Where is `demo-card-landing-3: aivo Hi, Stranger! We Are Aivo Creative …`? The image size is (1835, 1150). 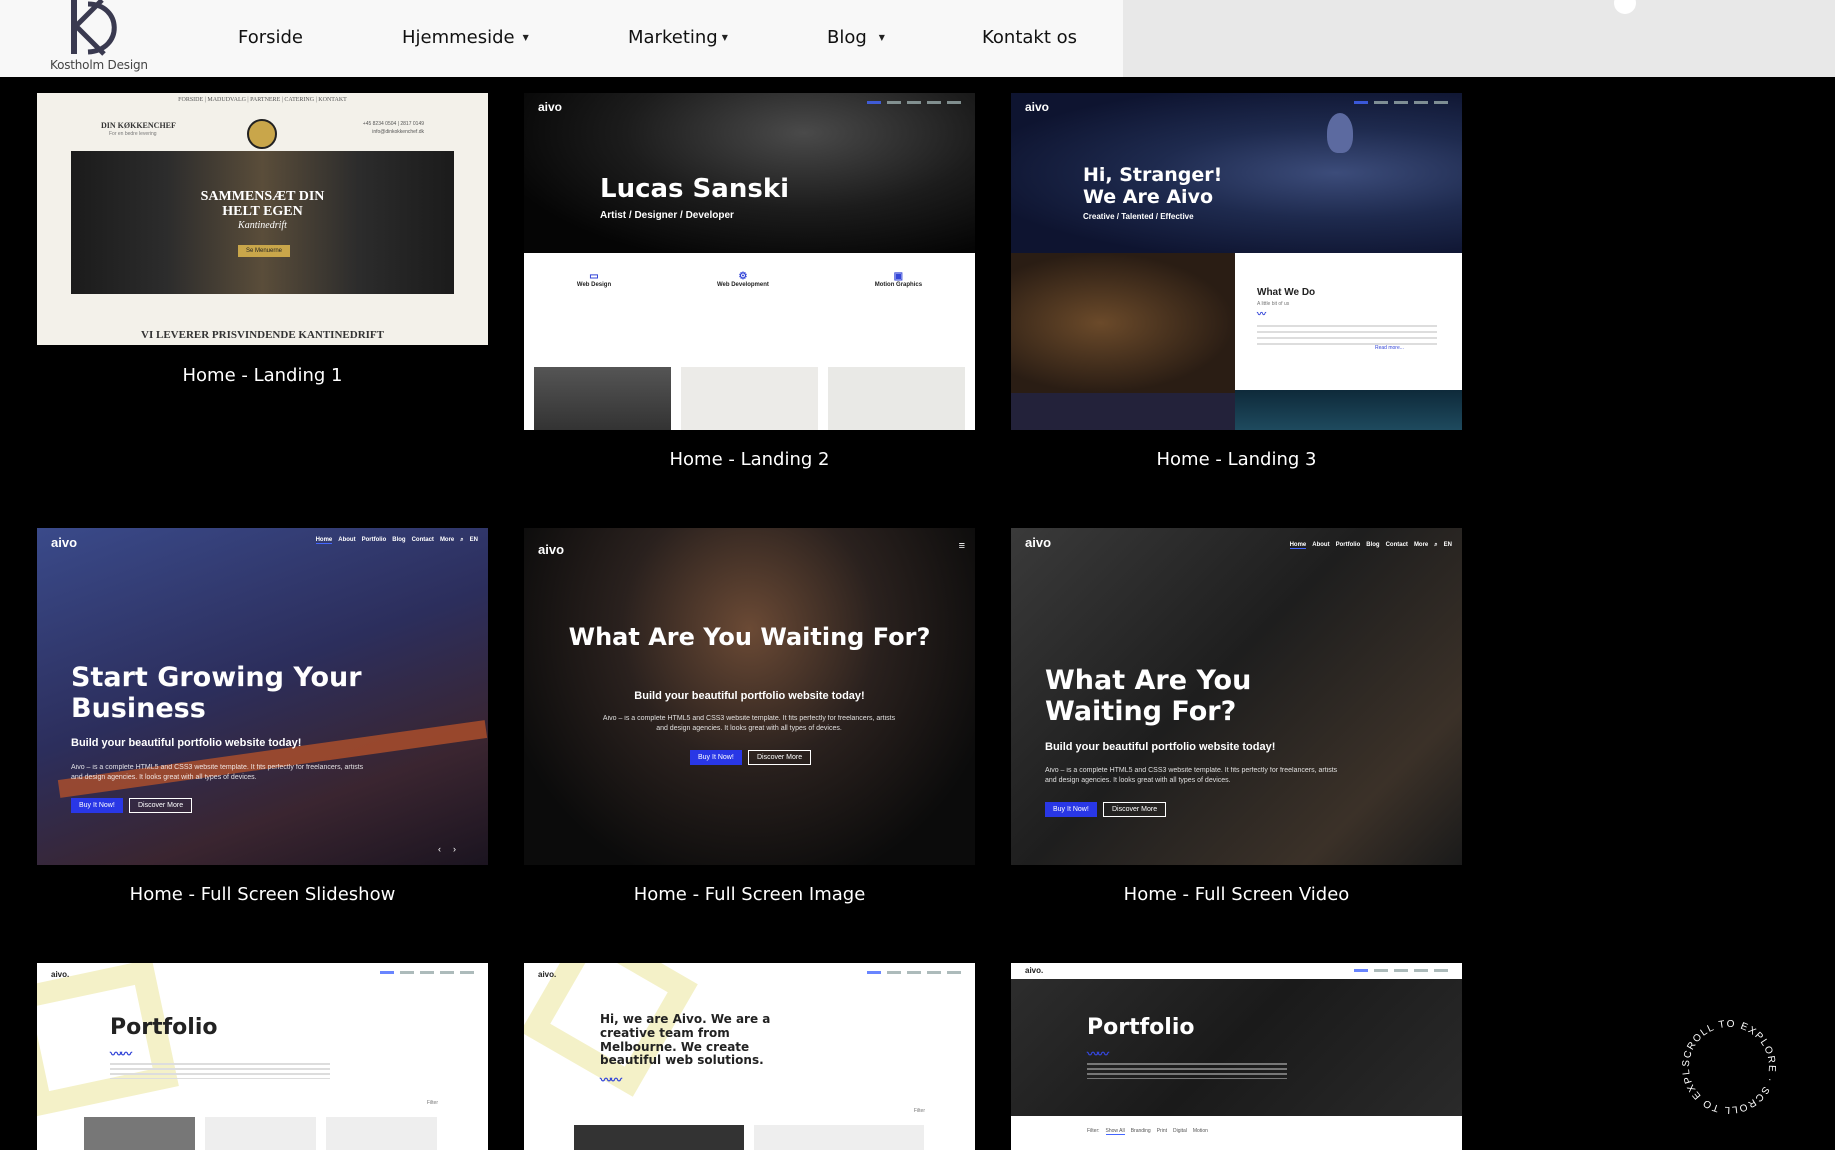
demo-card-landing-3: aivo Hi, Stranger! We Are Aivo Creative … is located at coordinates (1236, 281).